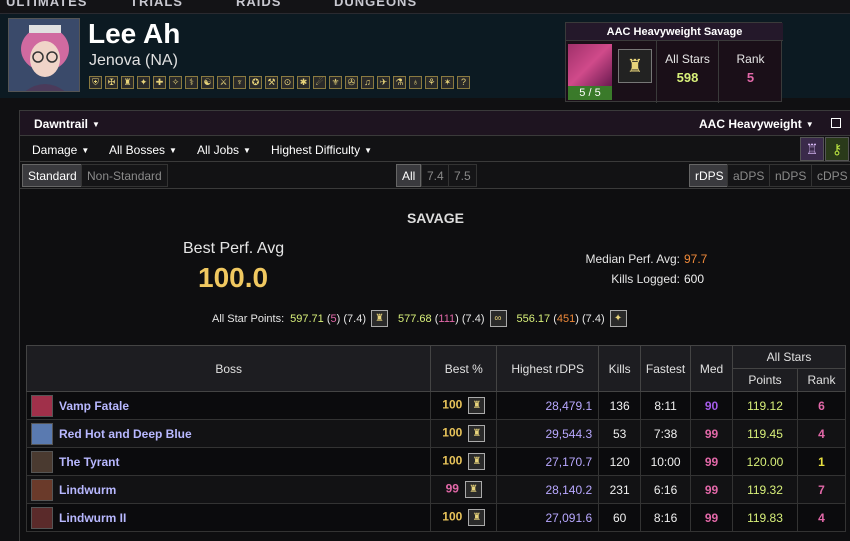 This screenshot has height=541, width=850. What do you see at coordinates (95, 82) in the screenshot?
I see `job-icon: ⛨` at bounding box center [95, 82].